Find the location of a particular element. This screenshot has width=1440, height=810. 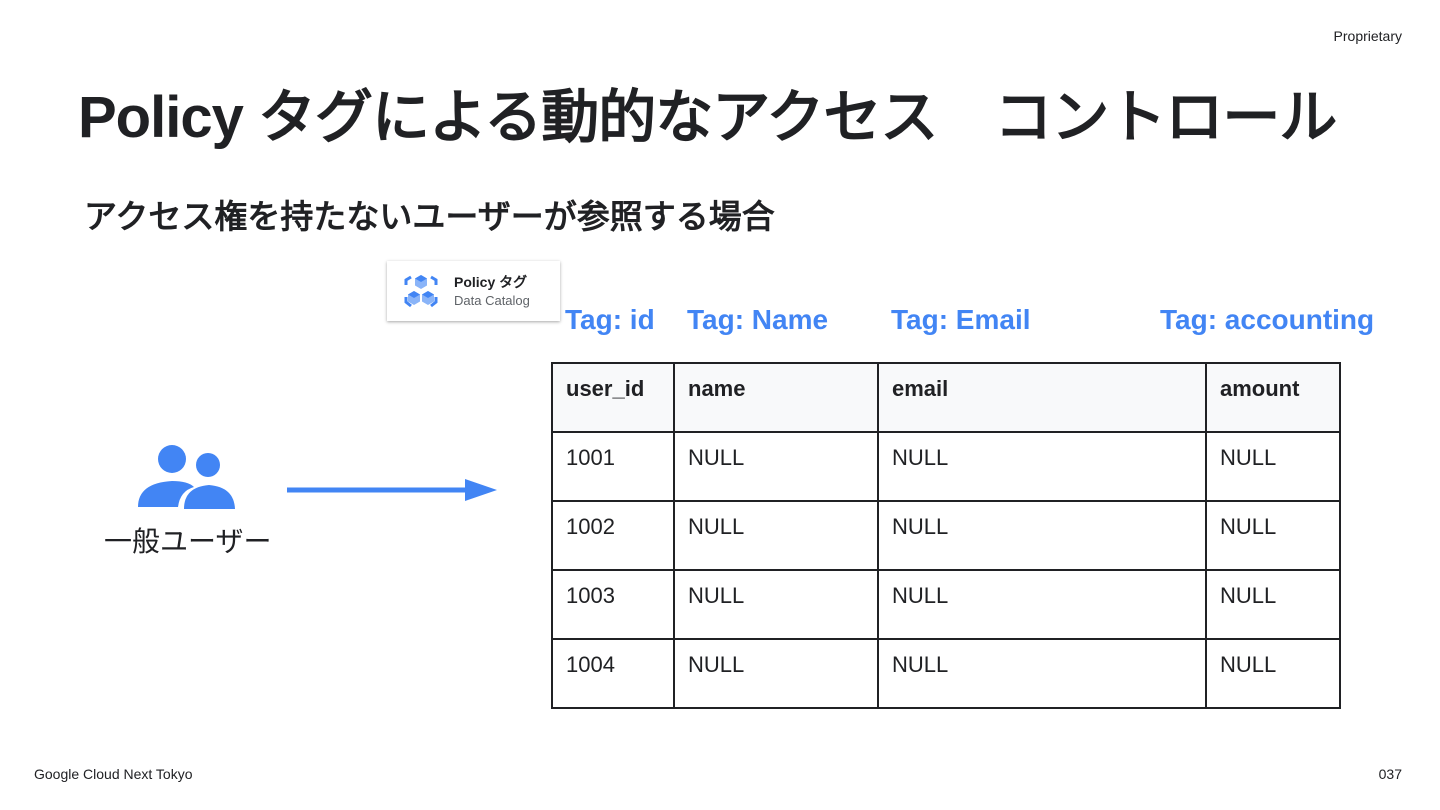

column-header: name is located at coordinates (776, 397).